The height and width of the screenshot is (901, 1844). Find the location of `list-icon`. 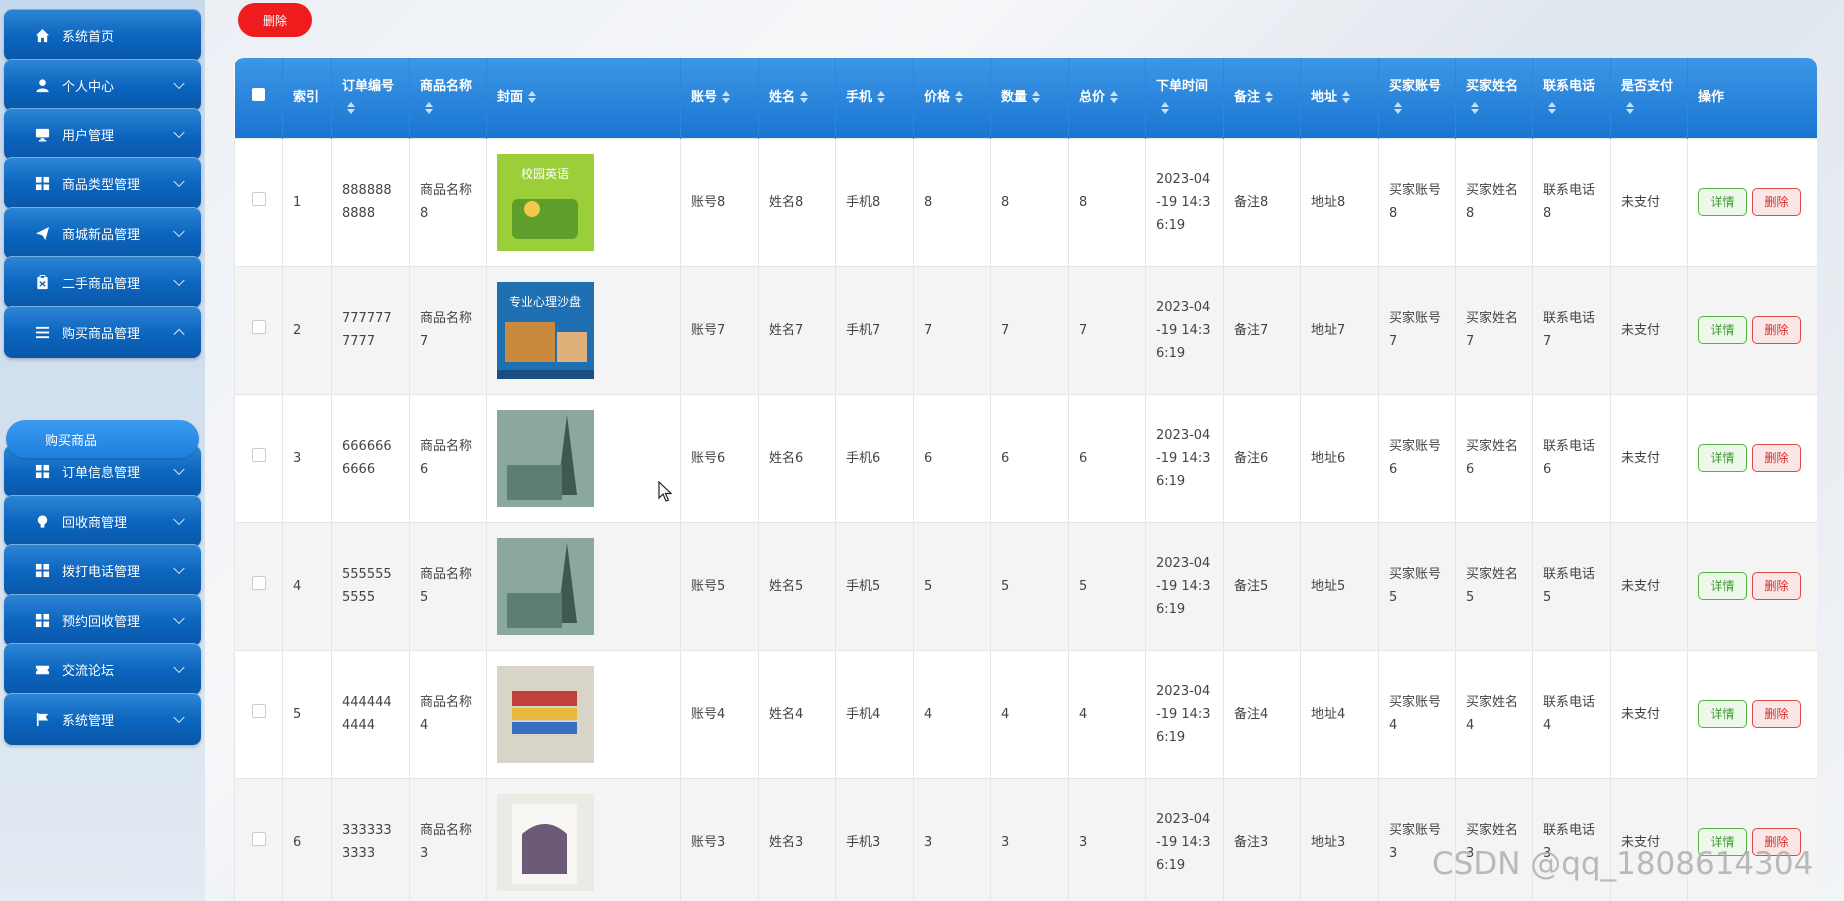

list-icon is located at coordinates (42, 332).